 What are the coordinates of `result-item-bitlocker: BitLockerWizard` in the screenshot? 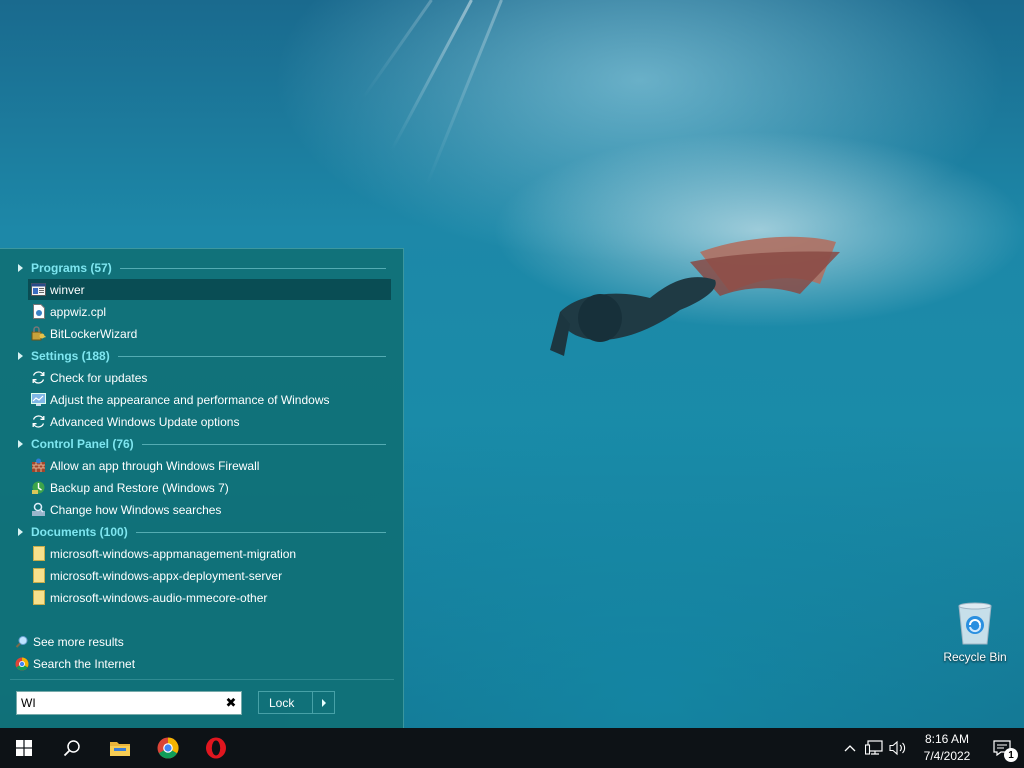 It's located at (209, 333).